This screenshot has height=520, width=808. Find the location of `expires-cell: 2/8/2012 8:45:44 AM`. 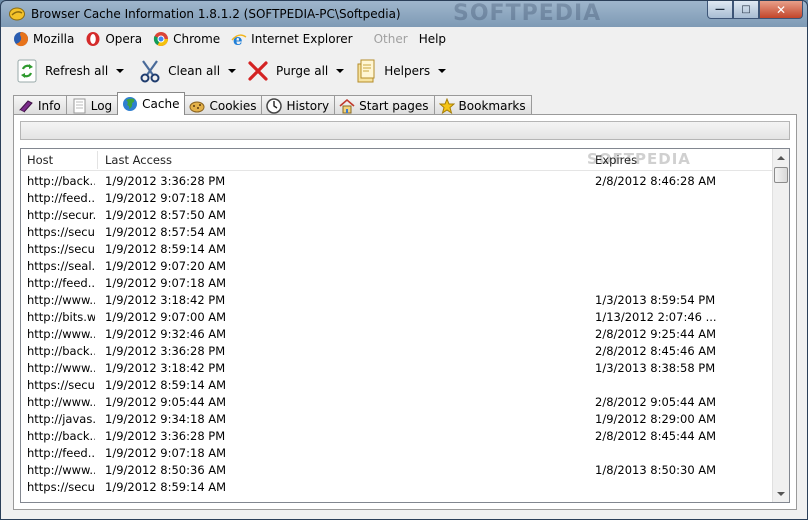

expires-cell: 2/8/2012 8:45:44 AM is located at coordinates (656, 436).